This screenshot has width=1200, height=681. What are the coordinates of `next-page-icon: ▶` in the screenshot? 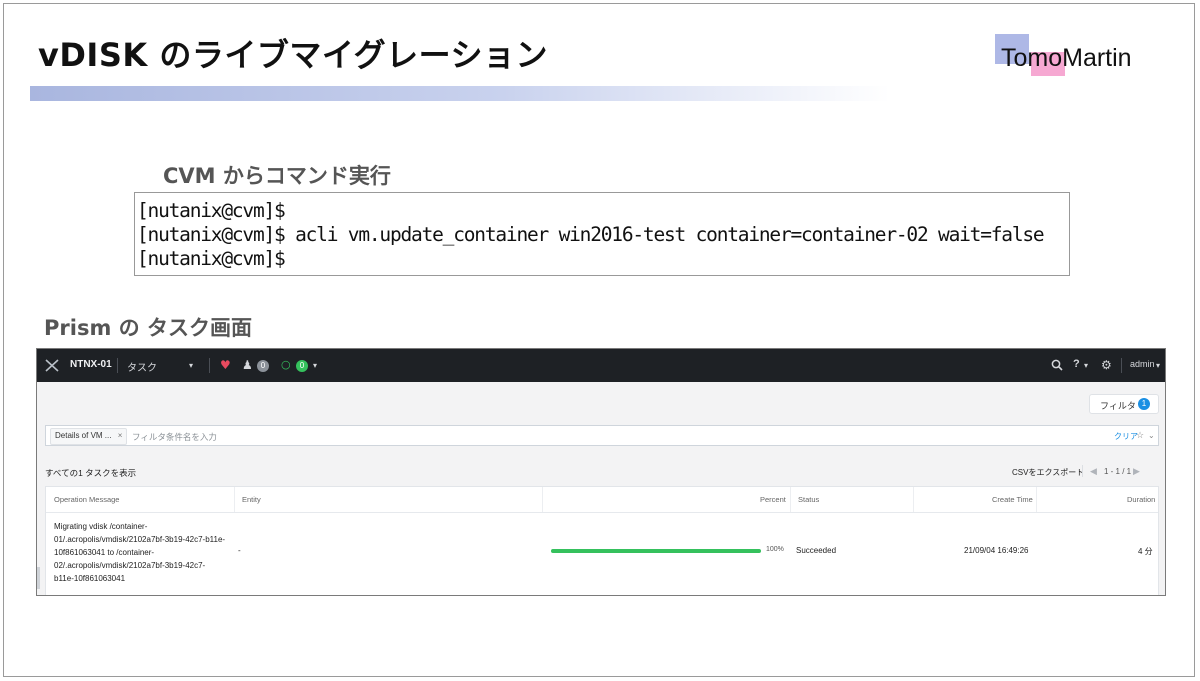 It's located at (1136, 471).